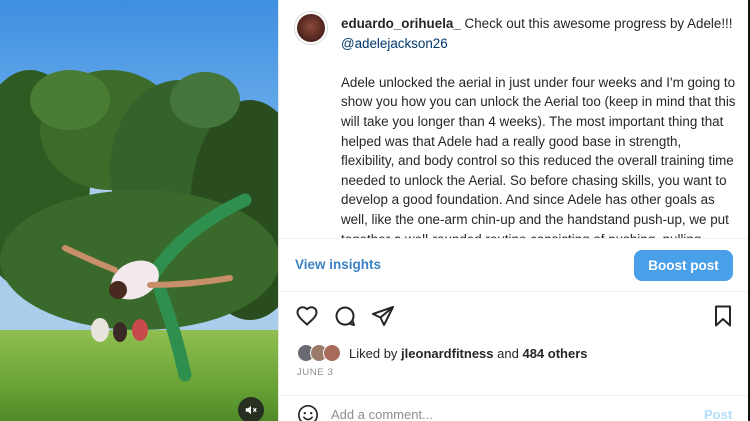 Image resolution: width=750 pixels, height=421 pixels. I want to click on likes-row: Liked by jleonardfitness and 484 others, so click(442, 353).